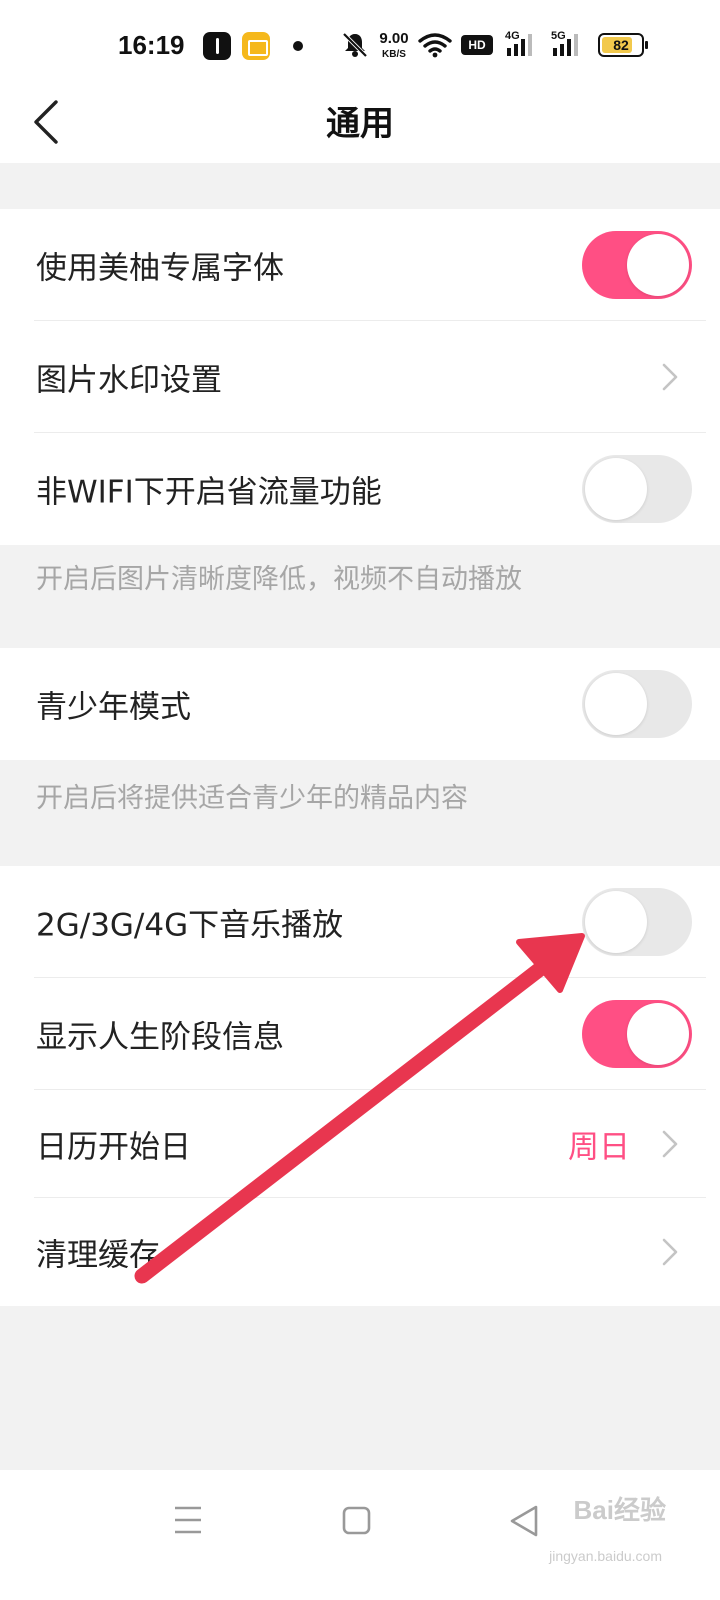  I want to click on mobile-music-toggle, so click(637, 922).